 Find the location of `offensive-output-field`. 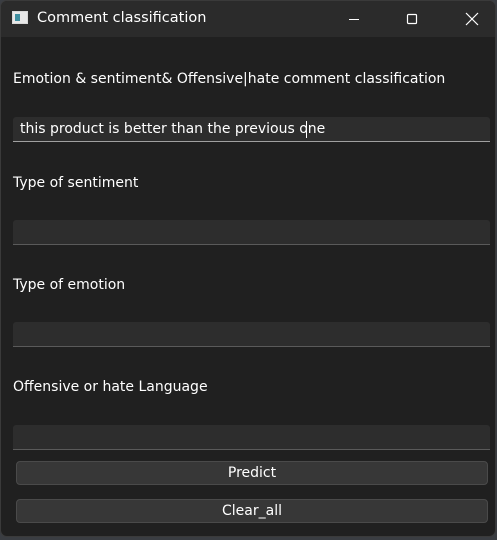

offensive-output-field is located at coordinates (251, 437).